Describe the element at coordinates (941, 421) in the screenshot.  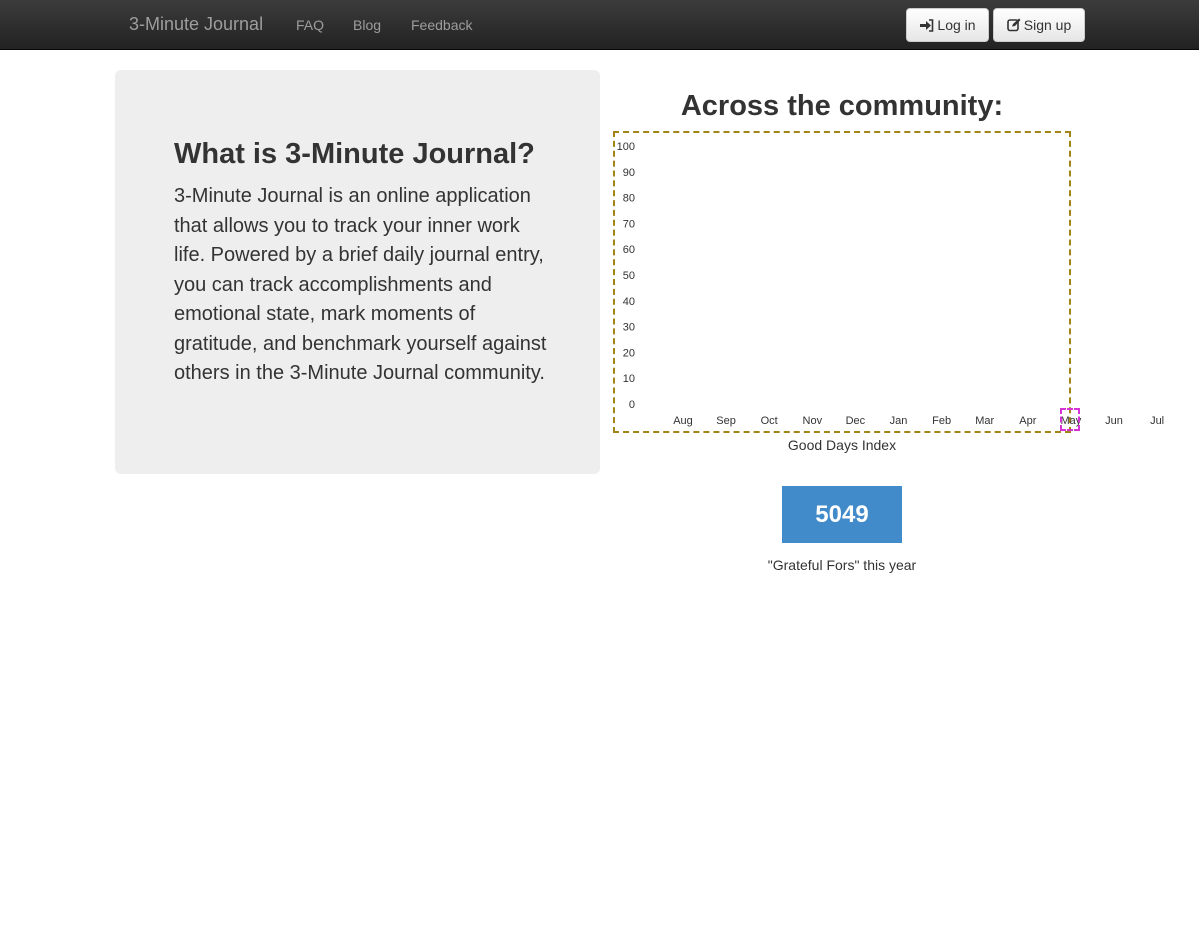
I see `x-tick-label: Feb` at that location.